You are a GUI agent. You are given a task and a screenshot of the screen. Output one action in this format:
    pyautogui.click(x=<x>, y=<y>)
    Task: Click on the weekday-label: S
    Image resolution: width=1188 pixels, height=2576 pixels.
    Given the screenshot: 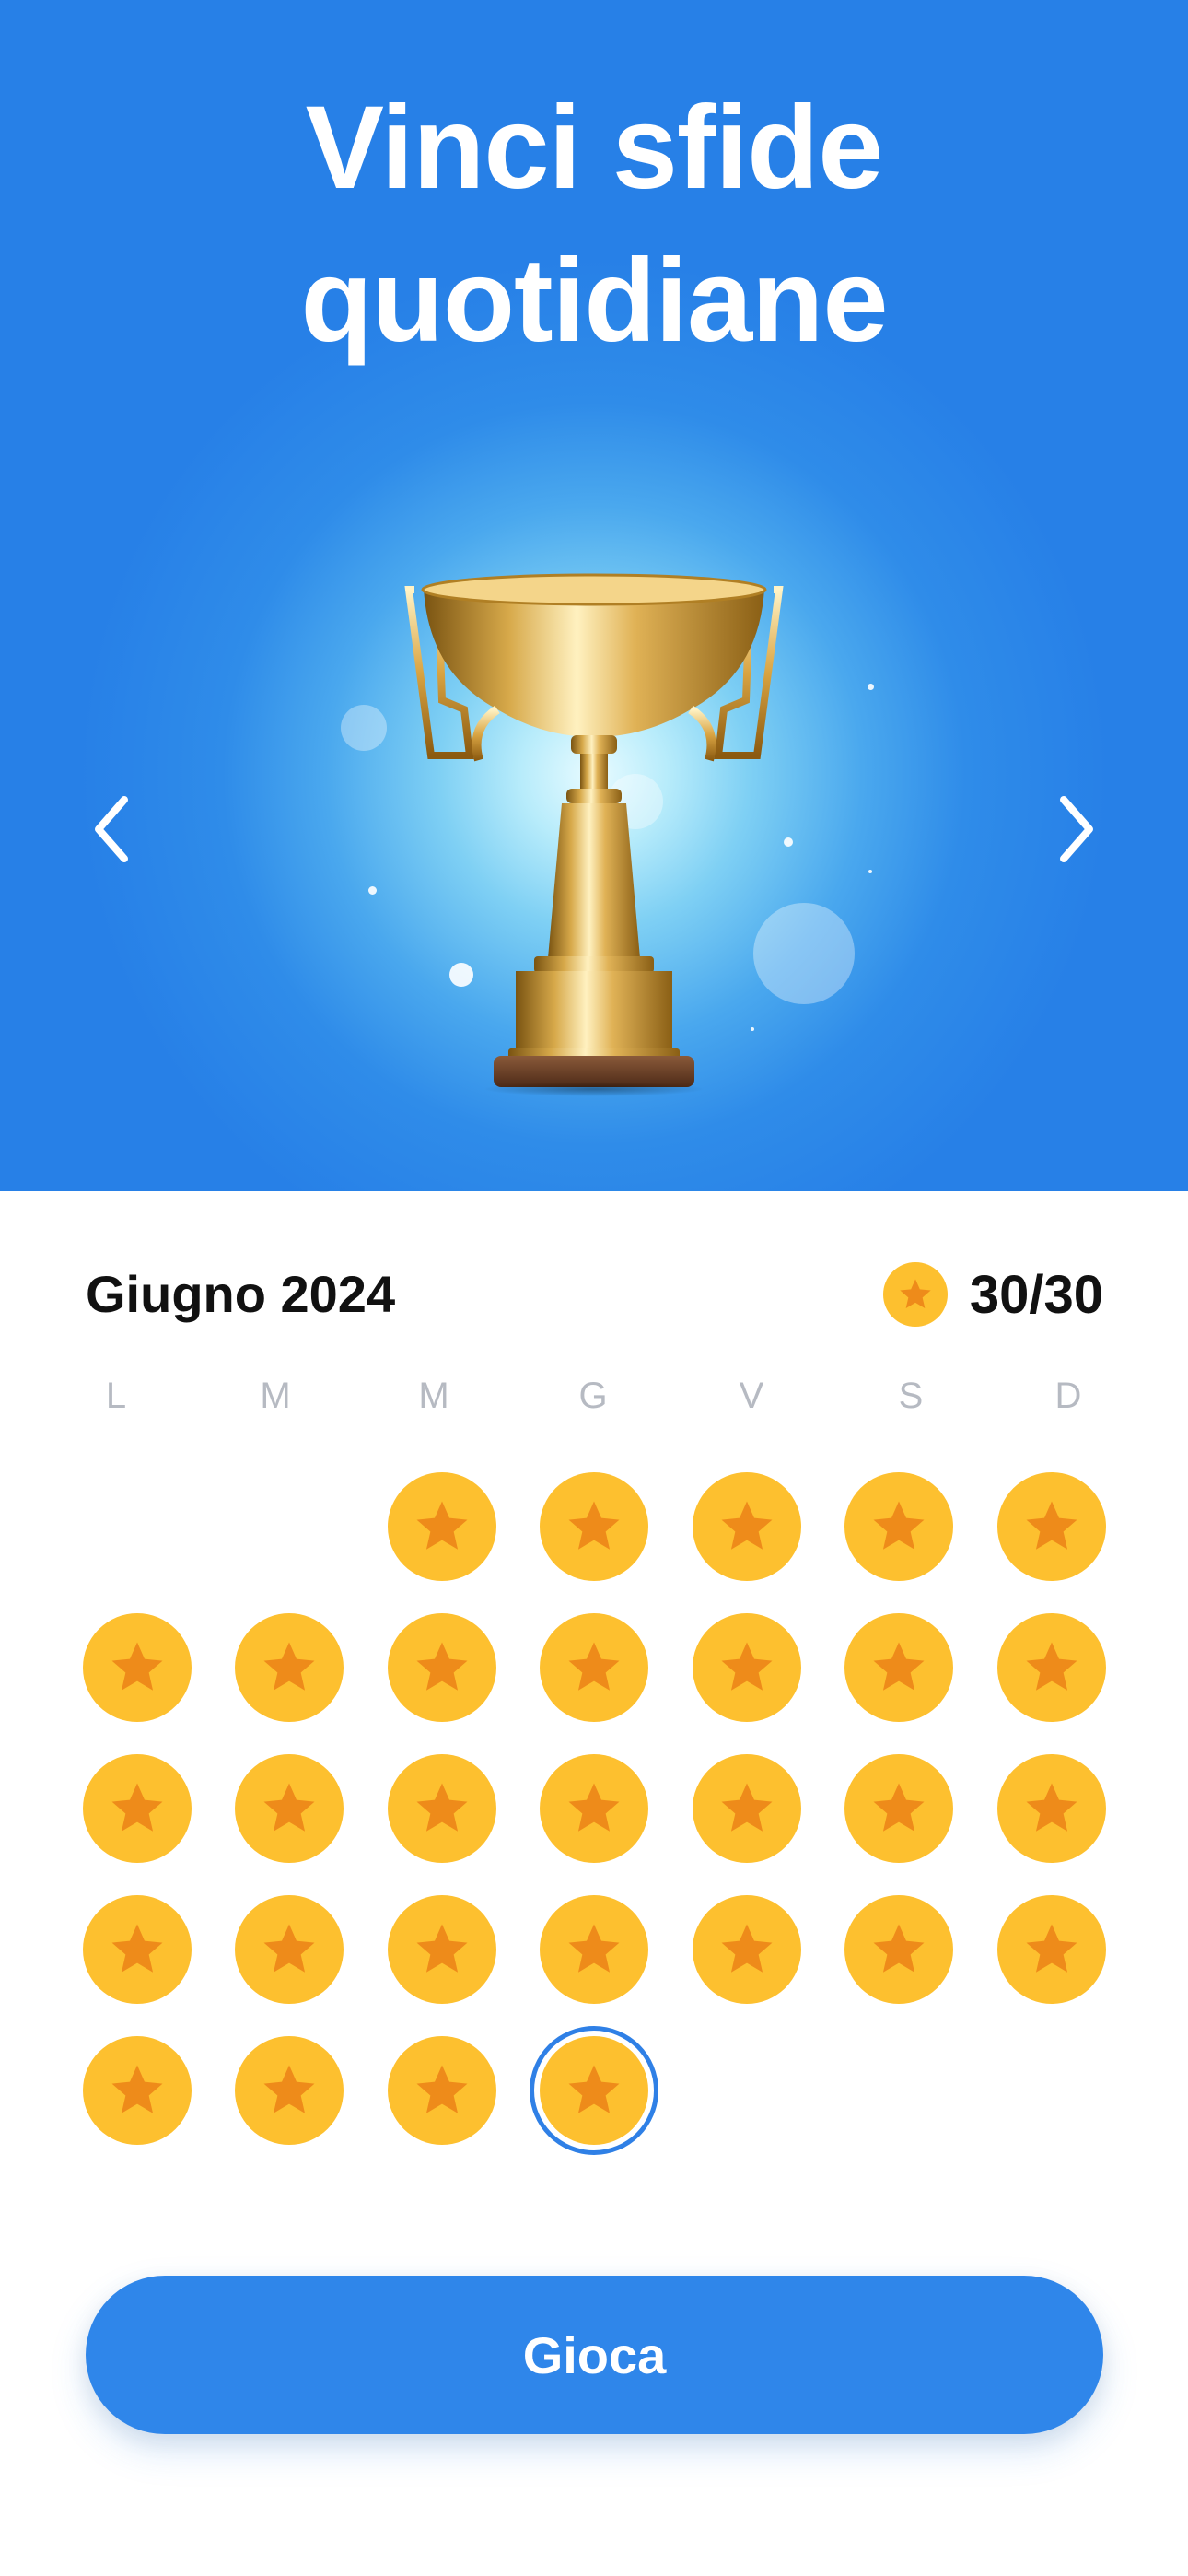 What is the action you would take?
    pyautogui.click(x=911, y=1396)
    